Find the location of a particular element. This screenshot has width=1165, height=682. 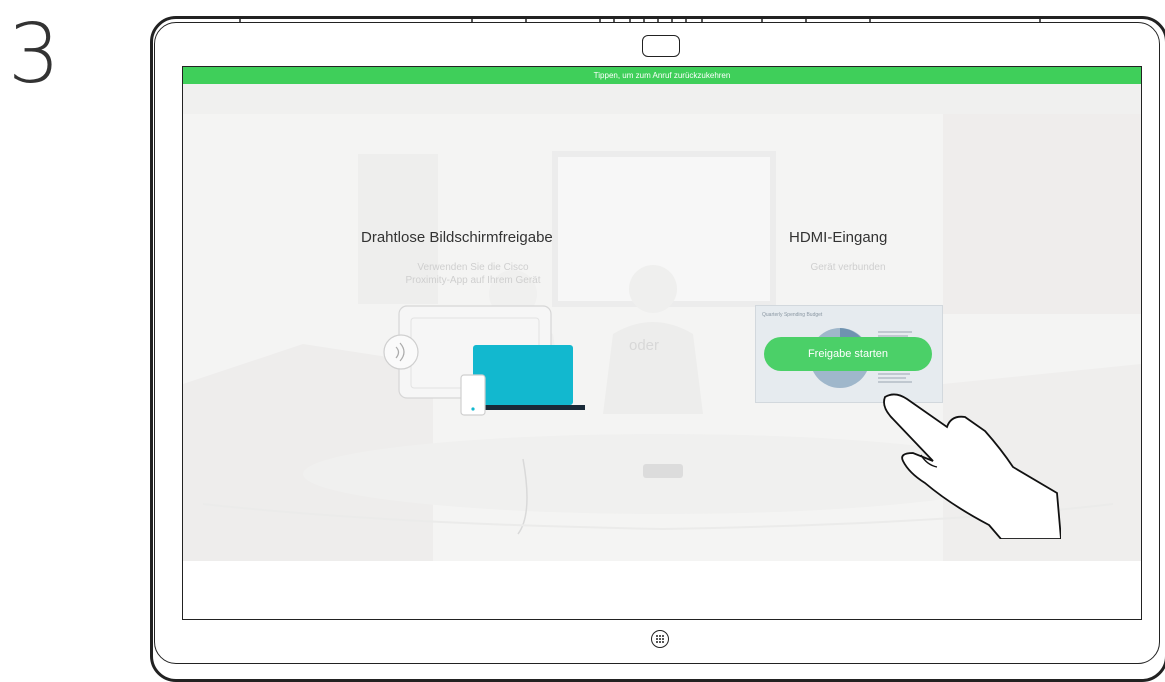

start-sharing-button: Freigabe starten is located at coordinates (848, 354).